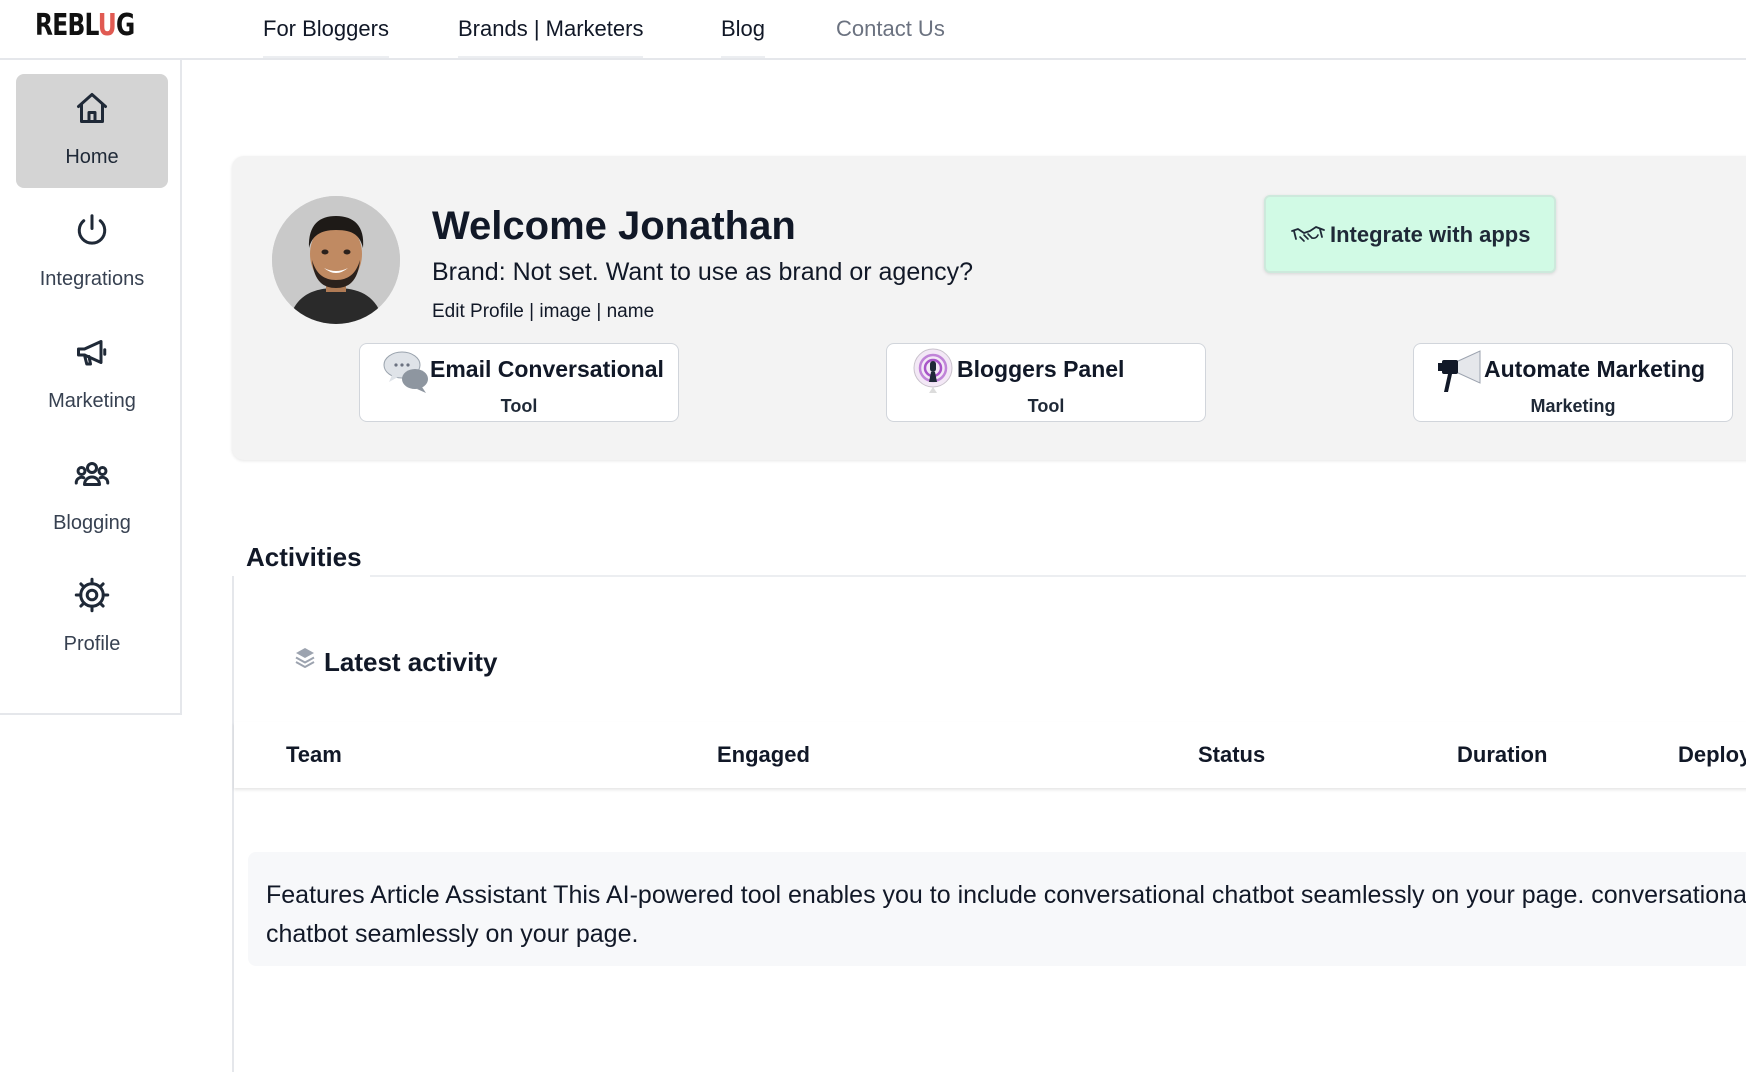 Image resolution: width=1746 pixels, height=1072 pixels. What do you see at coordinates (305, 658) in the screenshot?
I see `layers-icon` at bounding box center [305, 658].